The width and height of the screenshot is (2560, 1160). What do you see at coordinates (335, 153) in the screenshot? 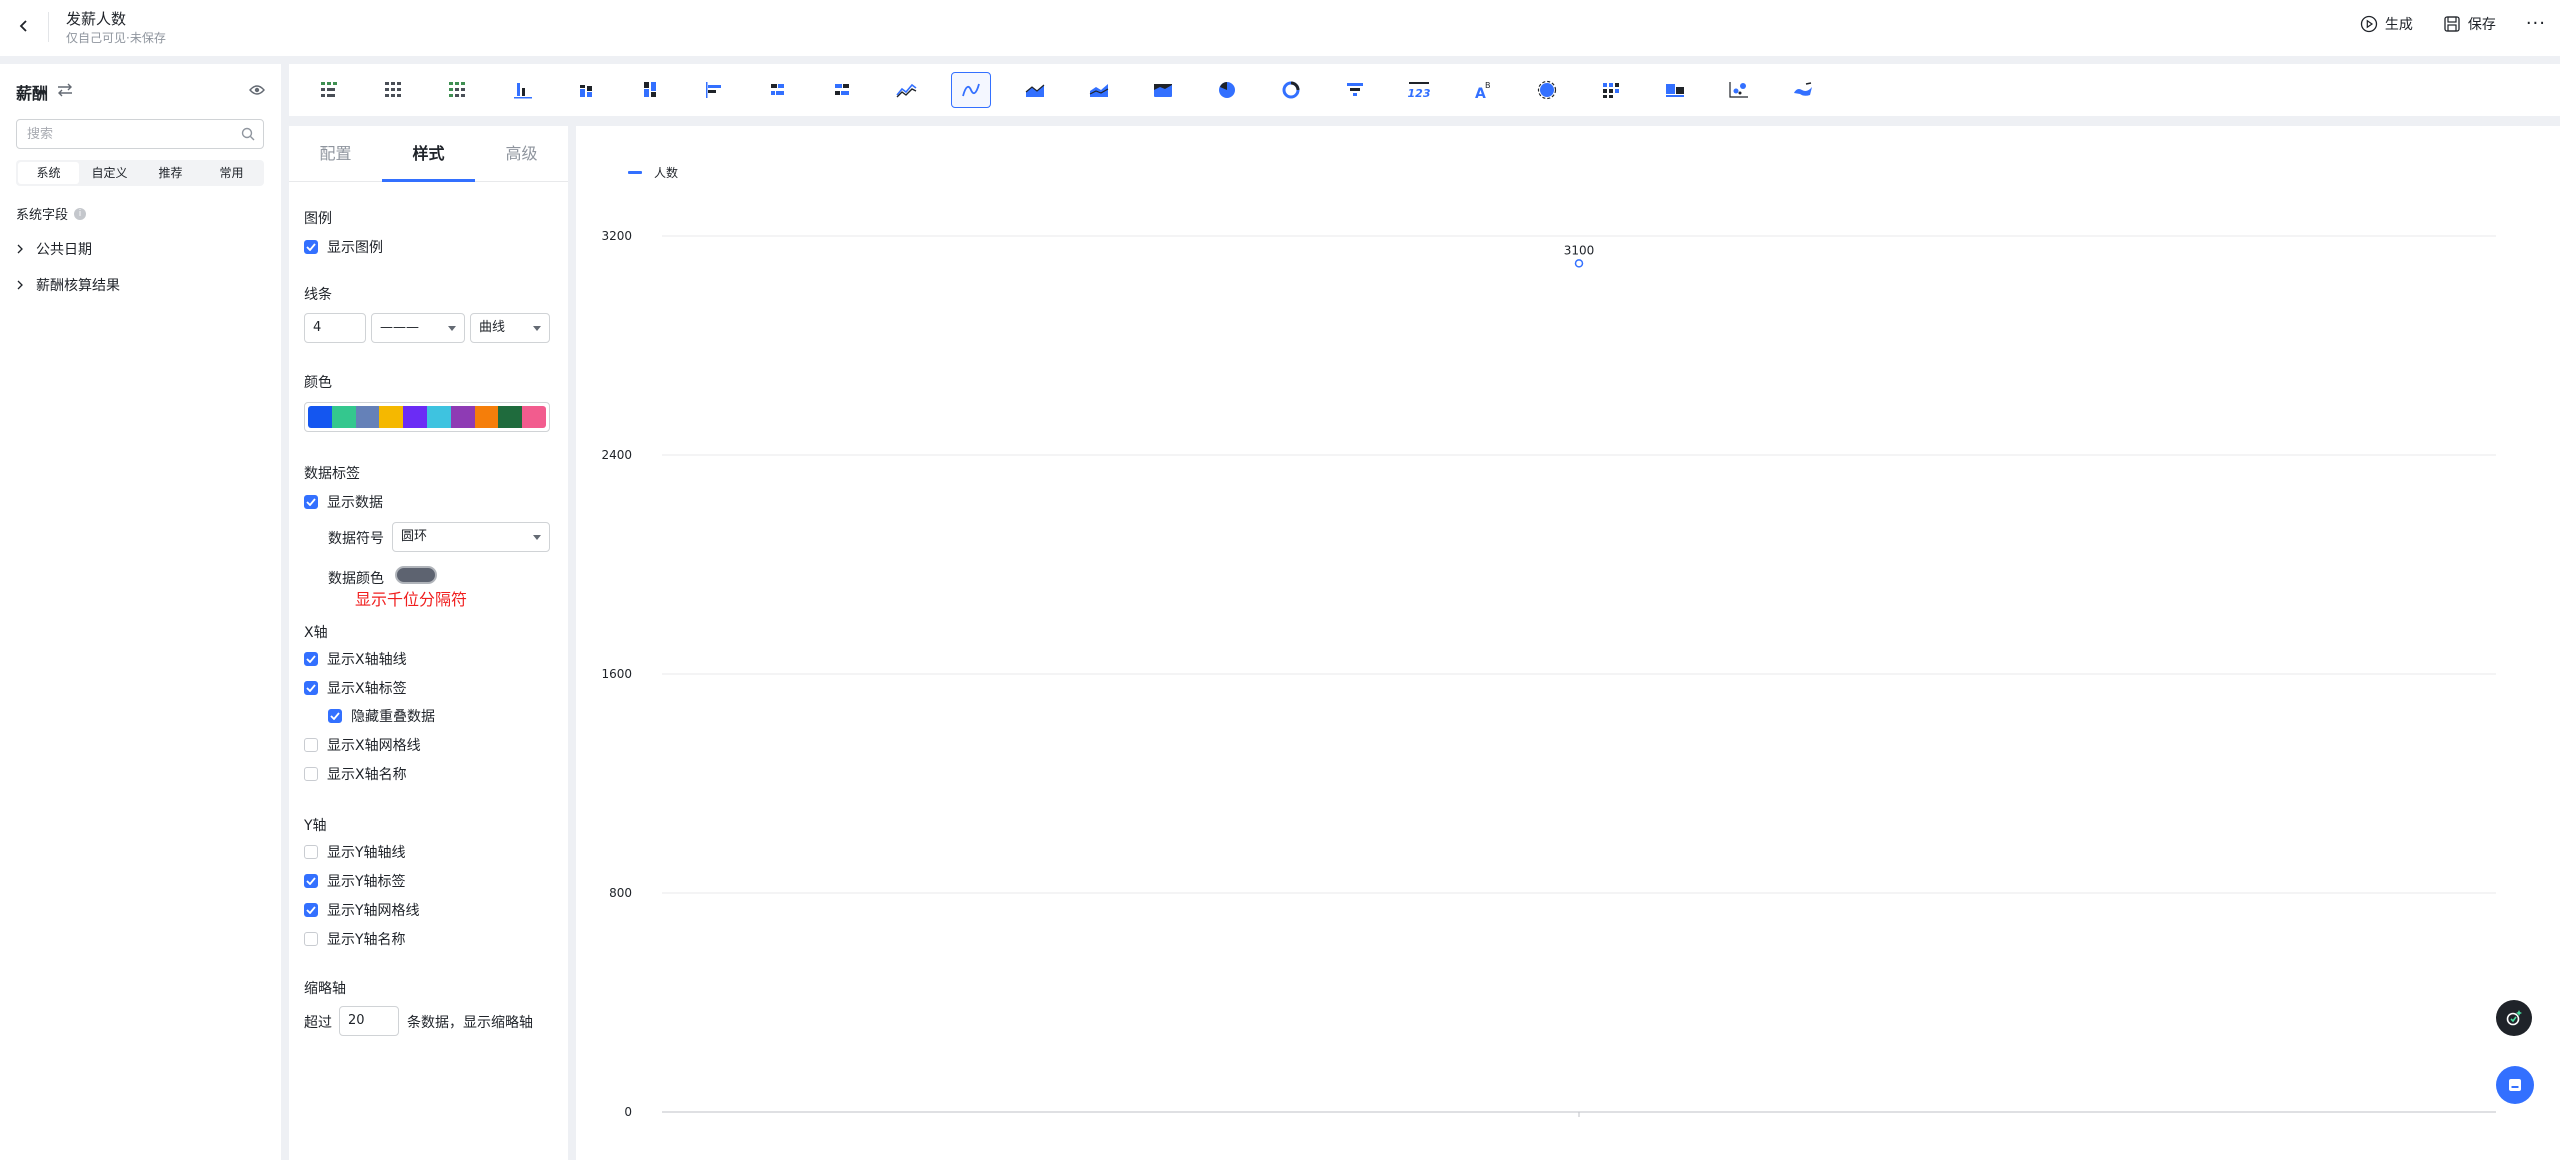
I see `tab-config: 配置` at bounding box center [335, 153].